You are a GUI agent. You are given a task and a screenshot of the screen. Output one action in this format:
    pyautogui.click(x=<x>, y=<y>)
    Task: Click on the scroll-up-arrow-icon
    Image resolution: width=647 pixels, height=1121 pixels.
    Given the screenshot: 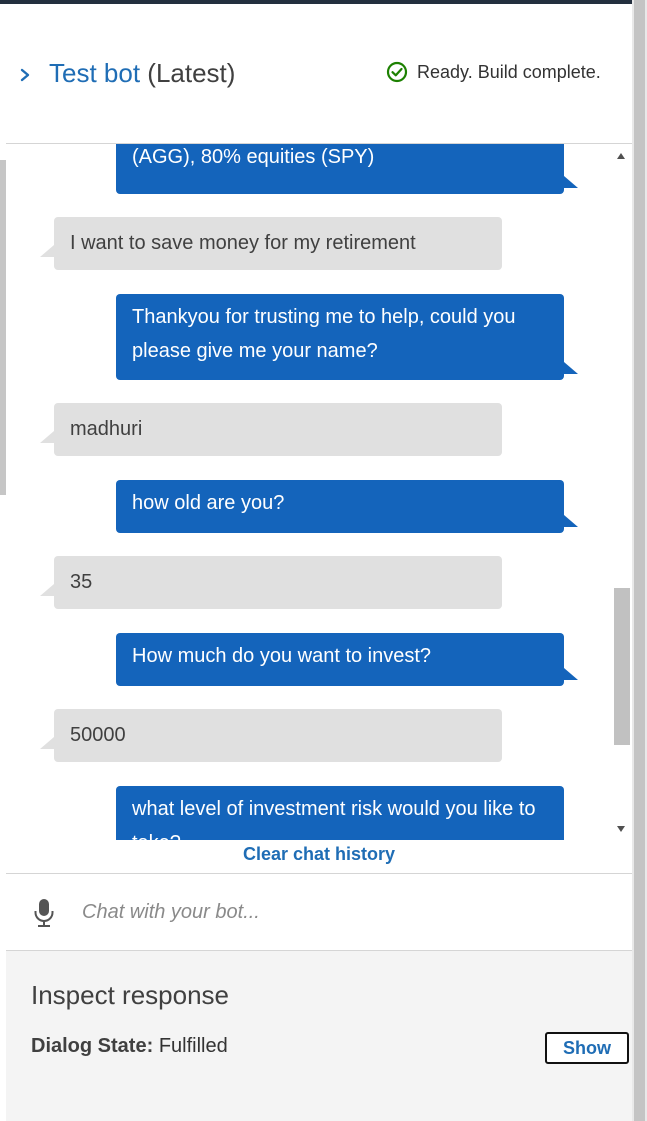 What is the action you would take?
    pyautogui.click(x=621, y=156)
    